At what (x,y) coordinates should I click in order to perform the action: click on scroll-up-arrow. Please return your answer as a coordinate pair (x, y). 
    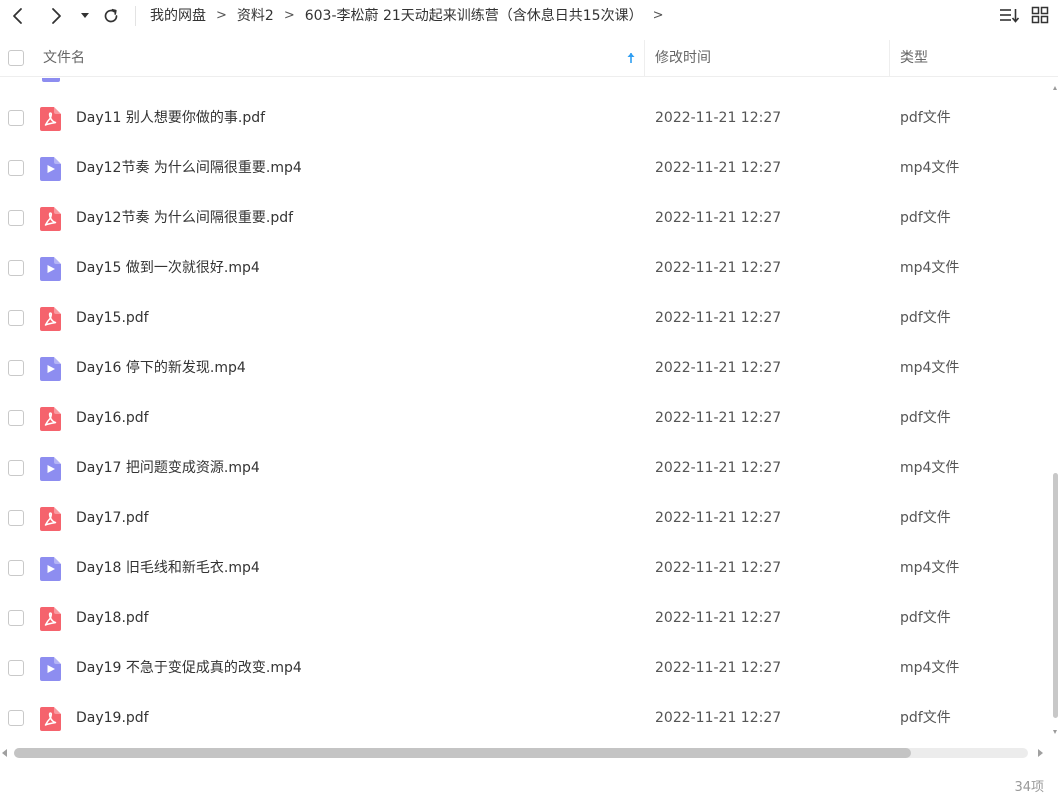
    Looking at the image, I should click on (1055, 88).